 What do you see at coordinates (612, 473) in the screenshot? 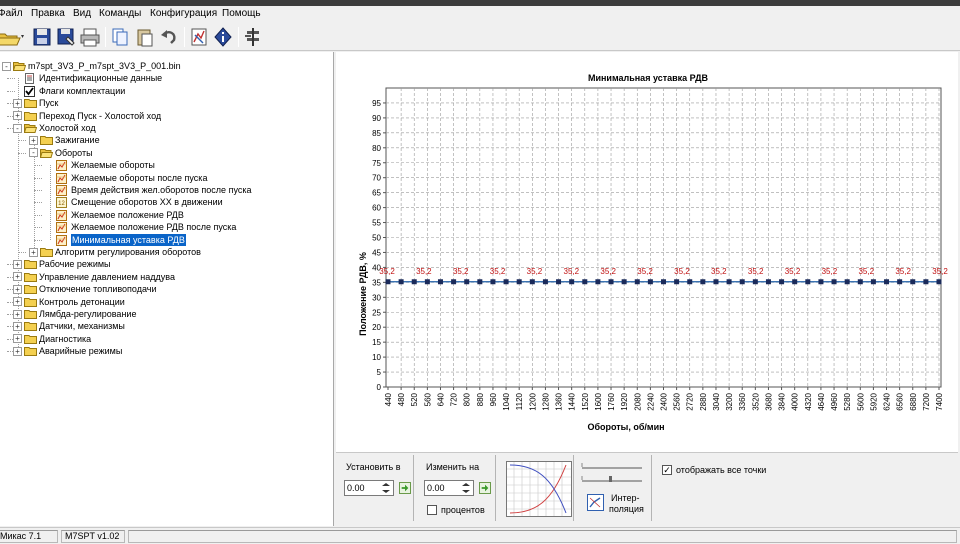
I see `slider-track-icon` at bounding box center [612, 473].